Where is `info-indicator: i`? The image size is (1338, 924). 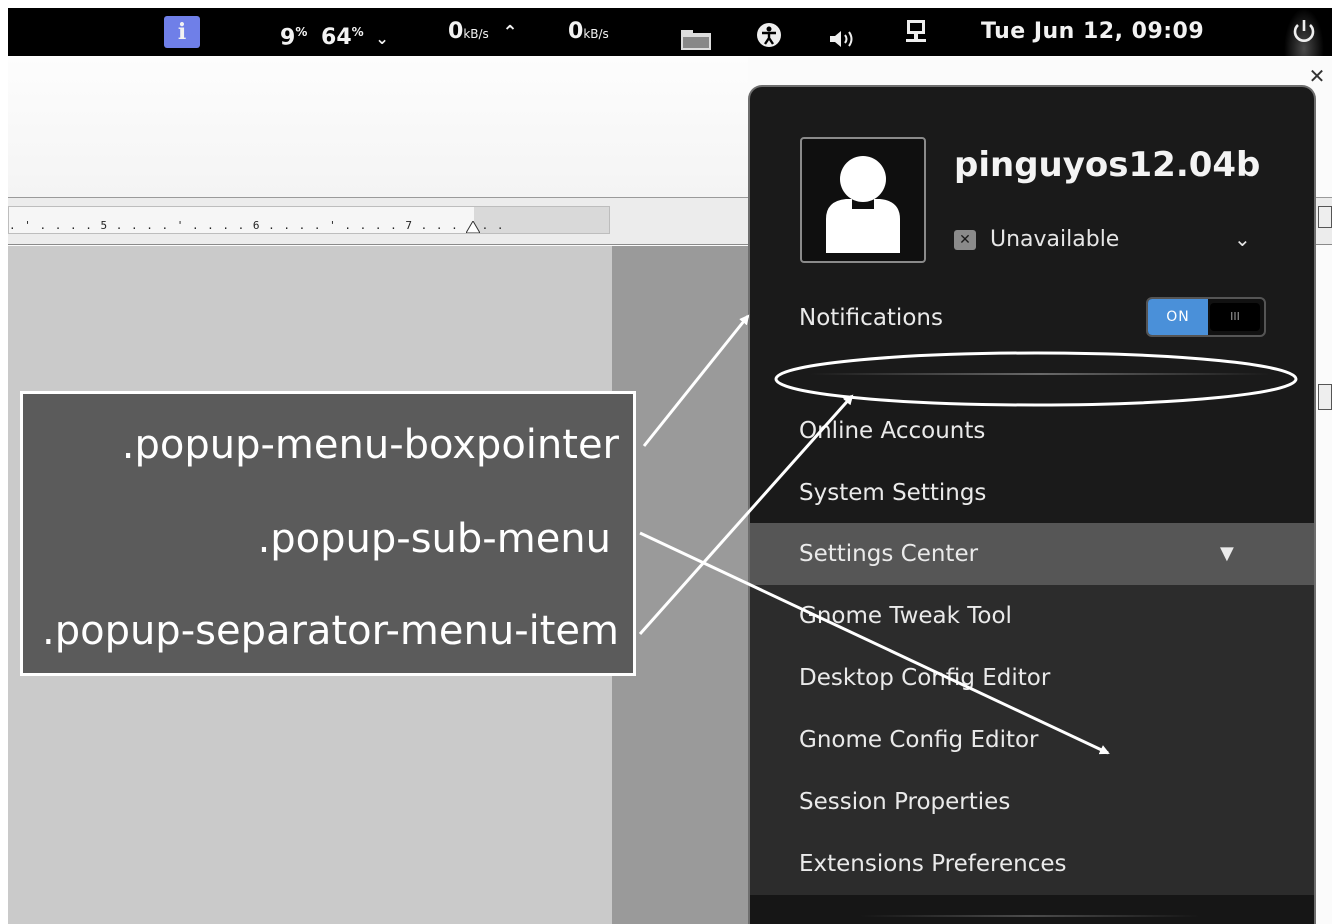 info-indicator: i is located at coordinates (182, 32).